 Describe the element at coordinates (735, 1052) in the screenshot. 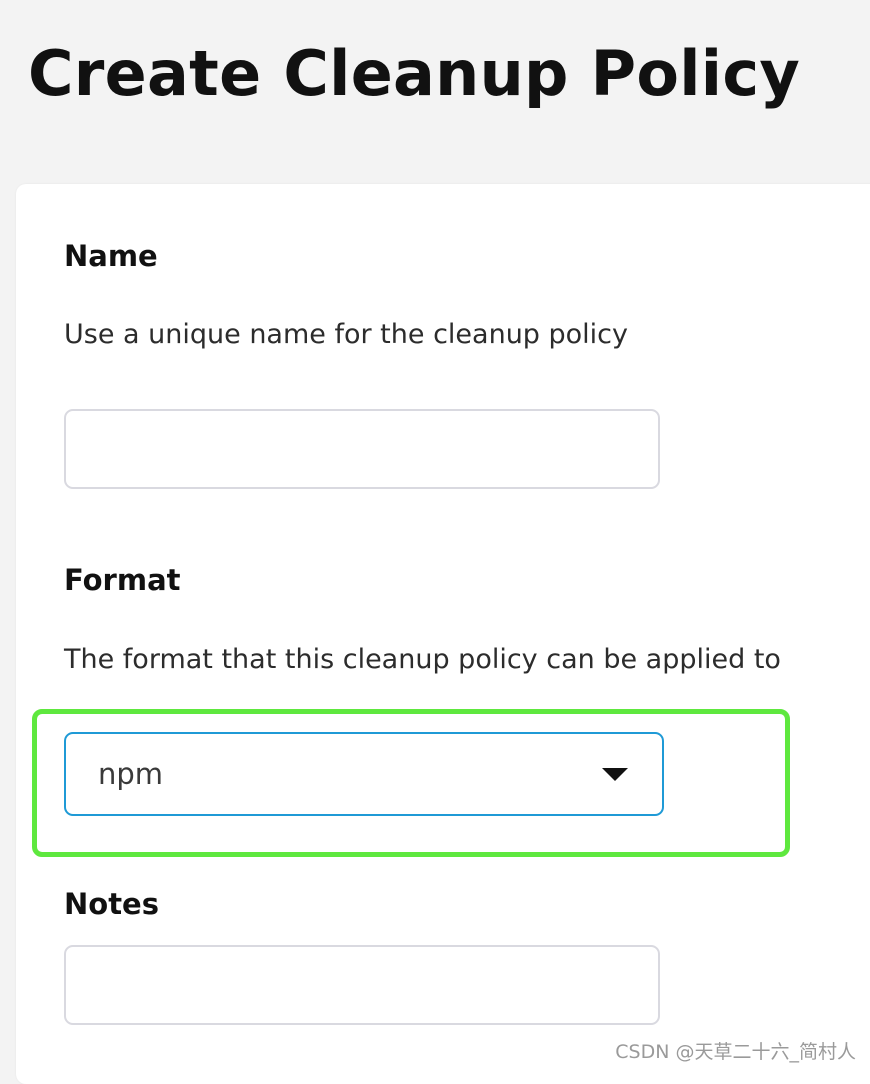

I see `watermark-text: CSDN @天草二十六_简村人` at that location.